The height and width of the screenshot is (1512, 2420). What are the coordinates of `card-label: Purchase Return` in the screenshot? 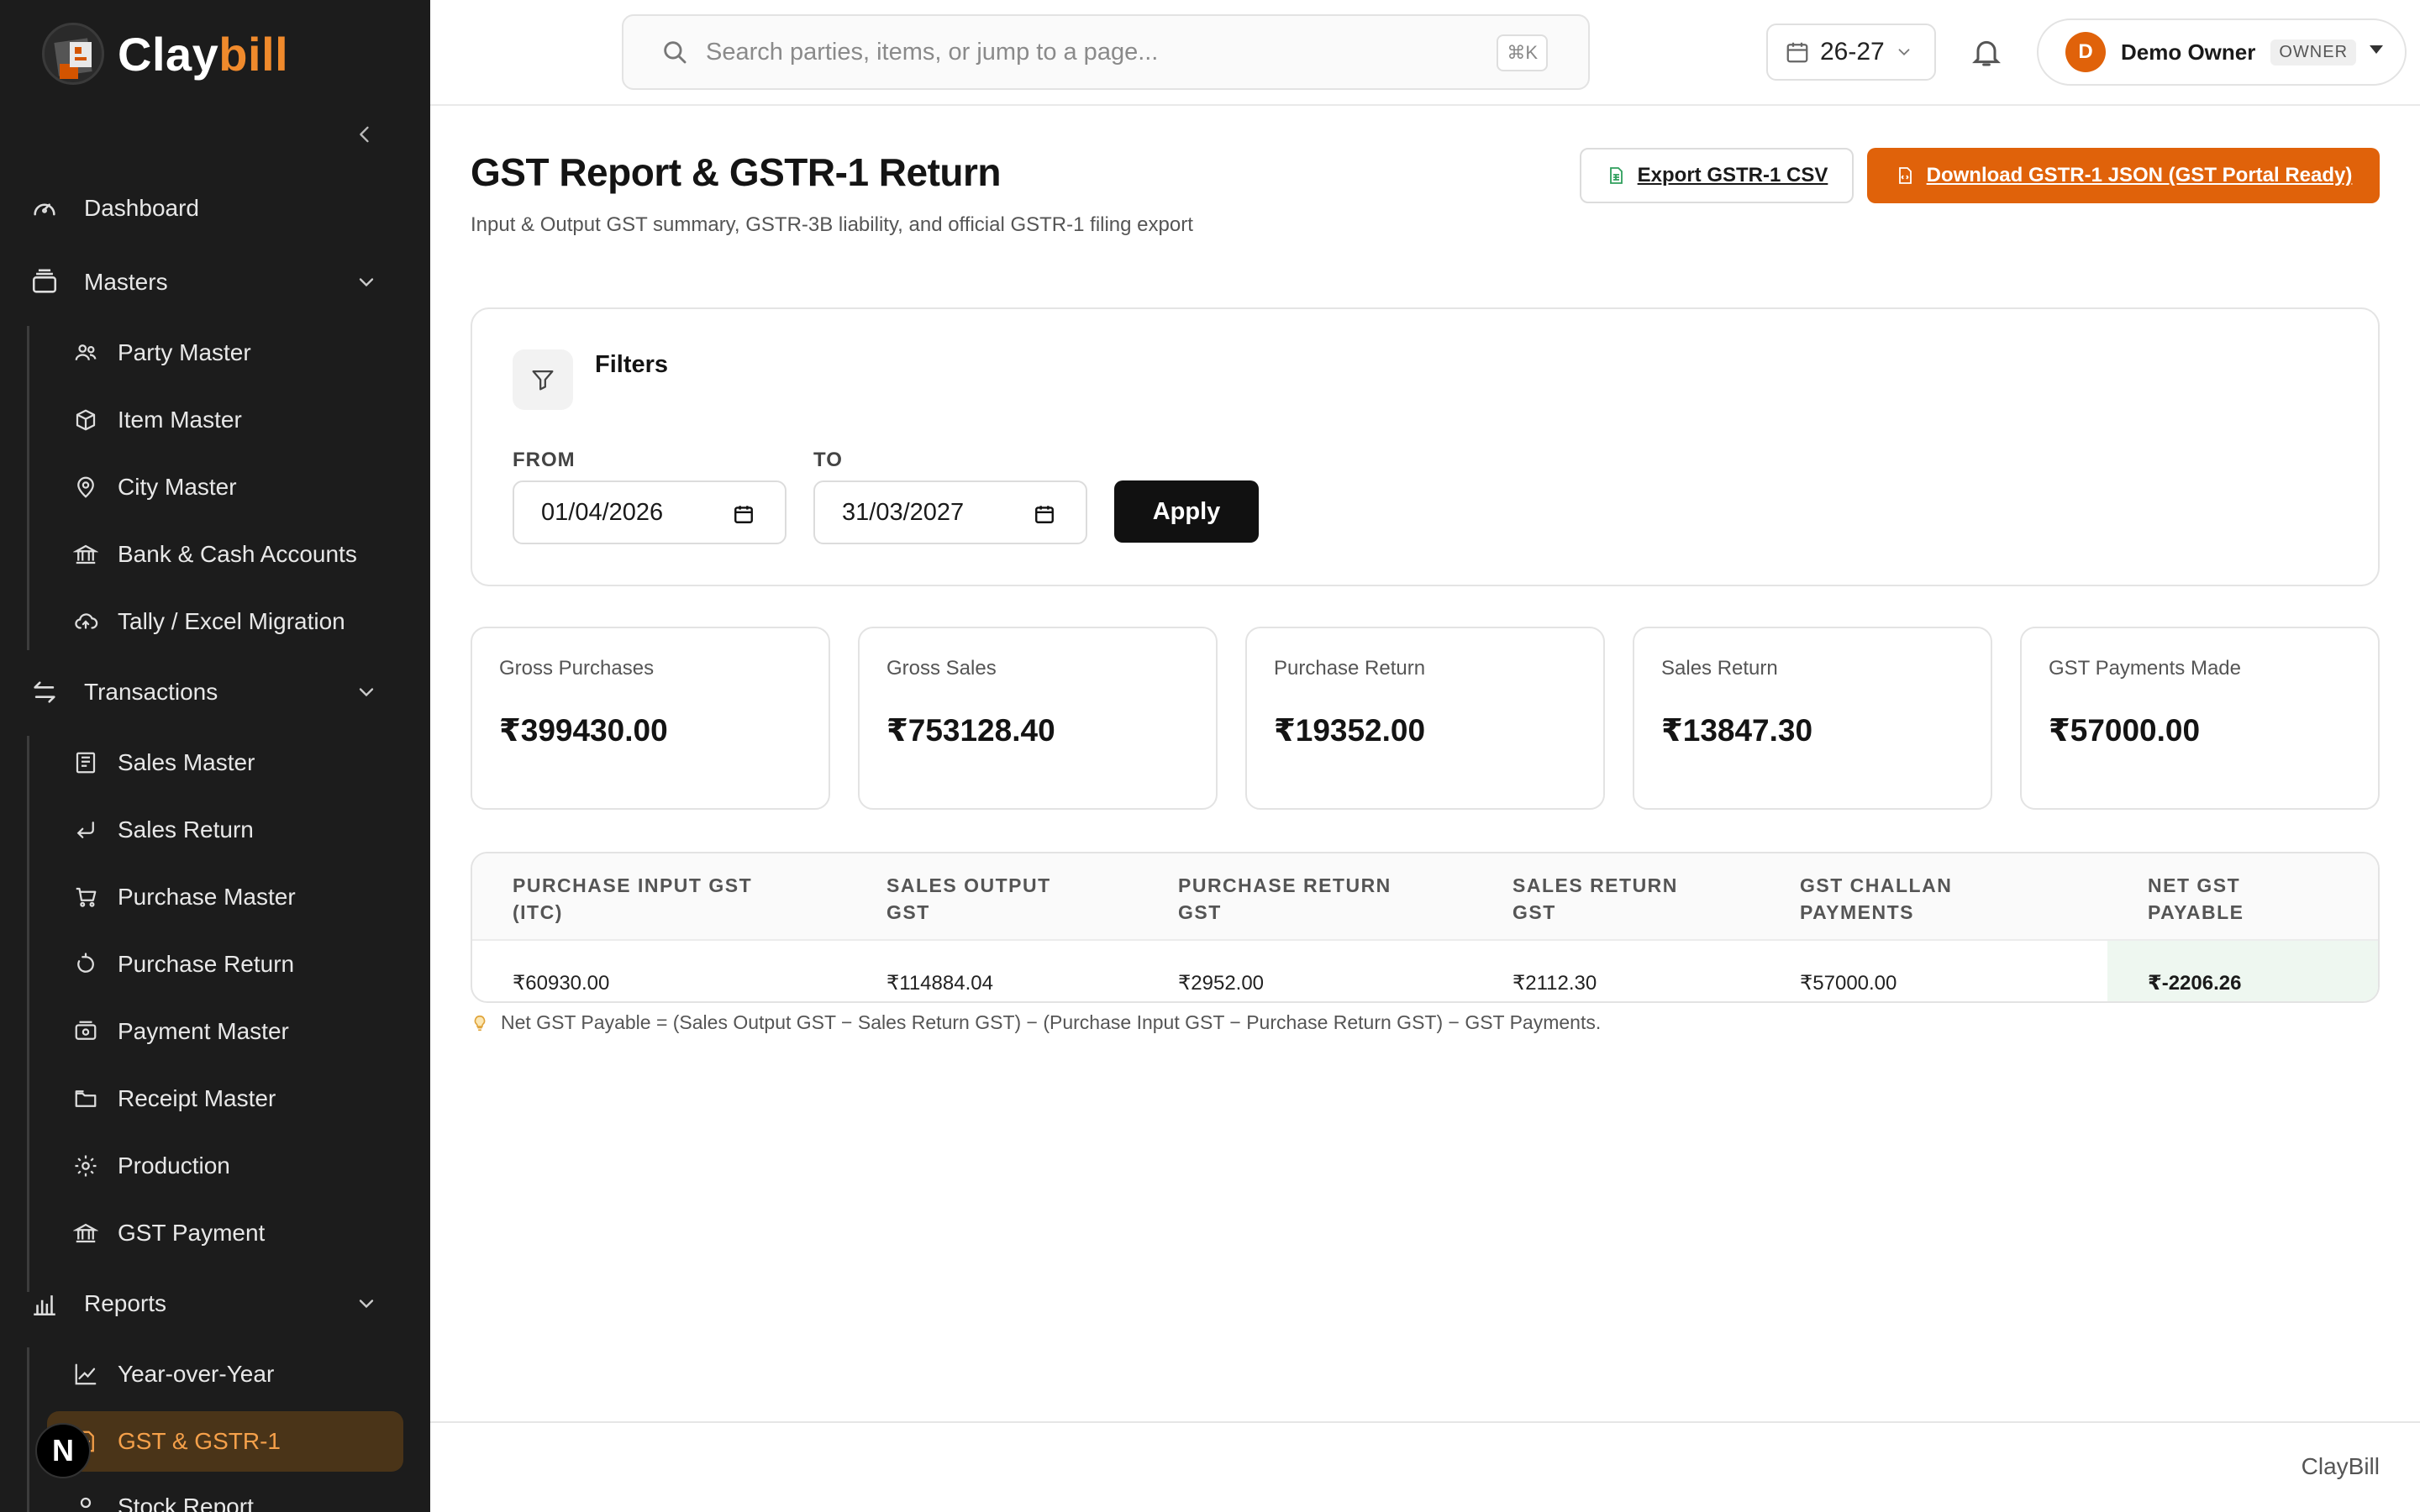 It's located at (1350, 668).